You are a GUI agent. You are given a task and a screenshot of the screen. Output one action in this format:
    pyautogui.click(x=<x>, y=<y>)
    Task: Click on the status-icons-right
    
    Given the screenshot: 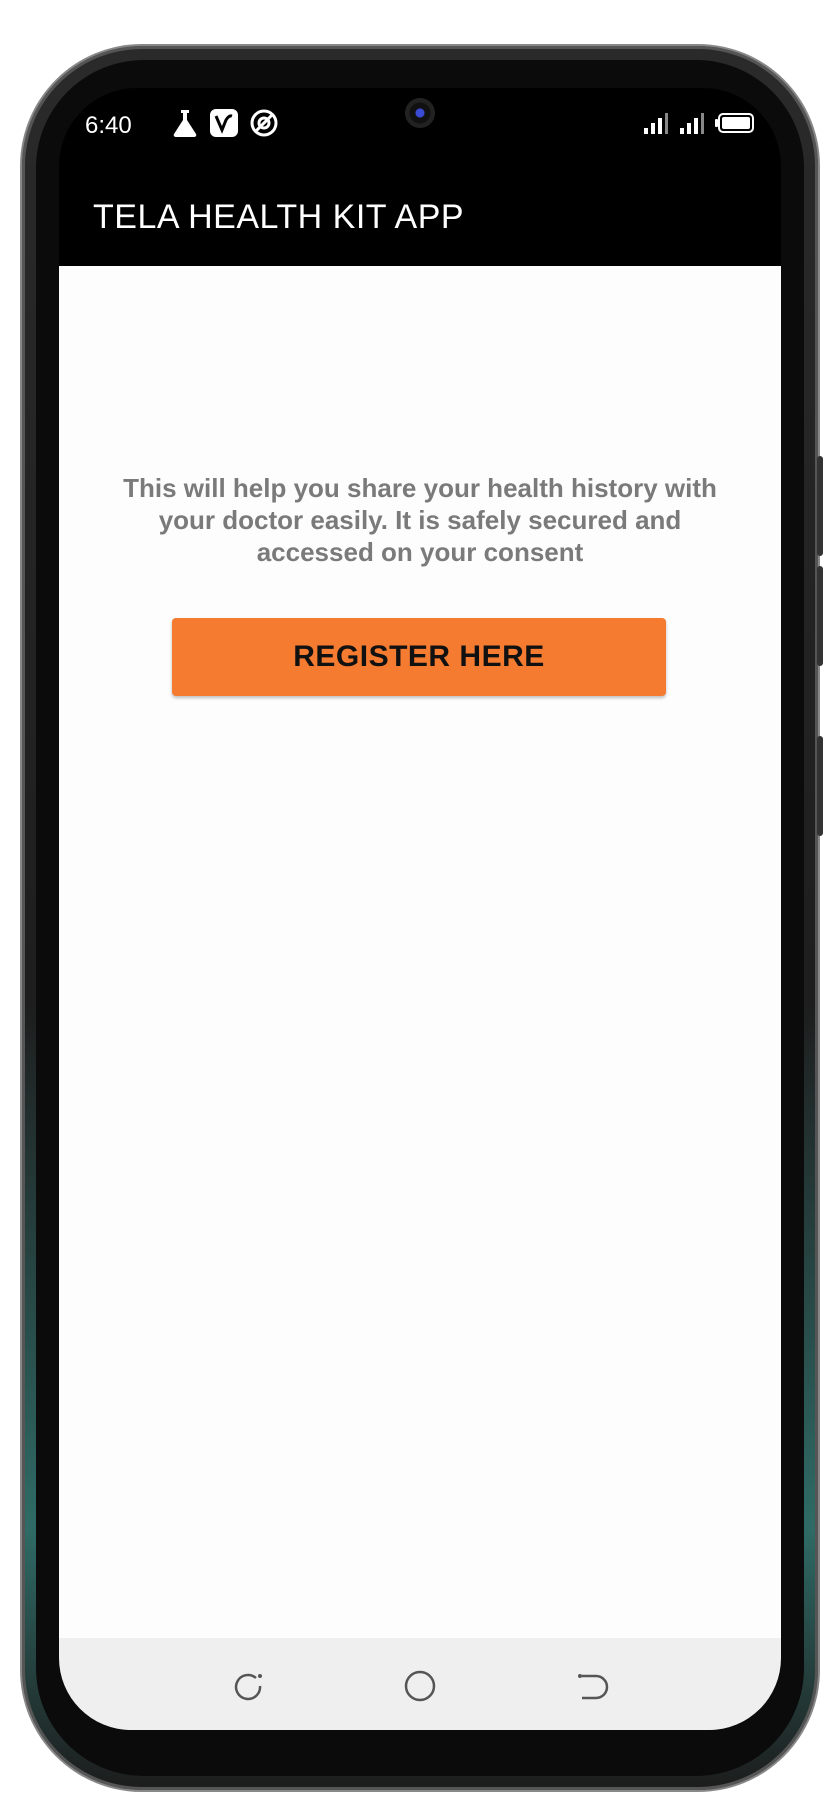 What is the action you would take?
    pyautogui.click(x=699, y=126)
    